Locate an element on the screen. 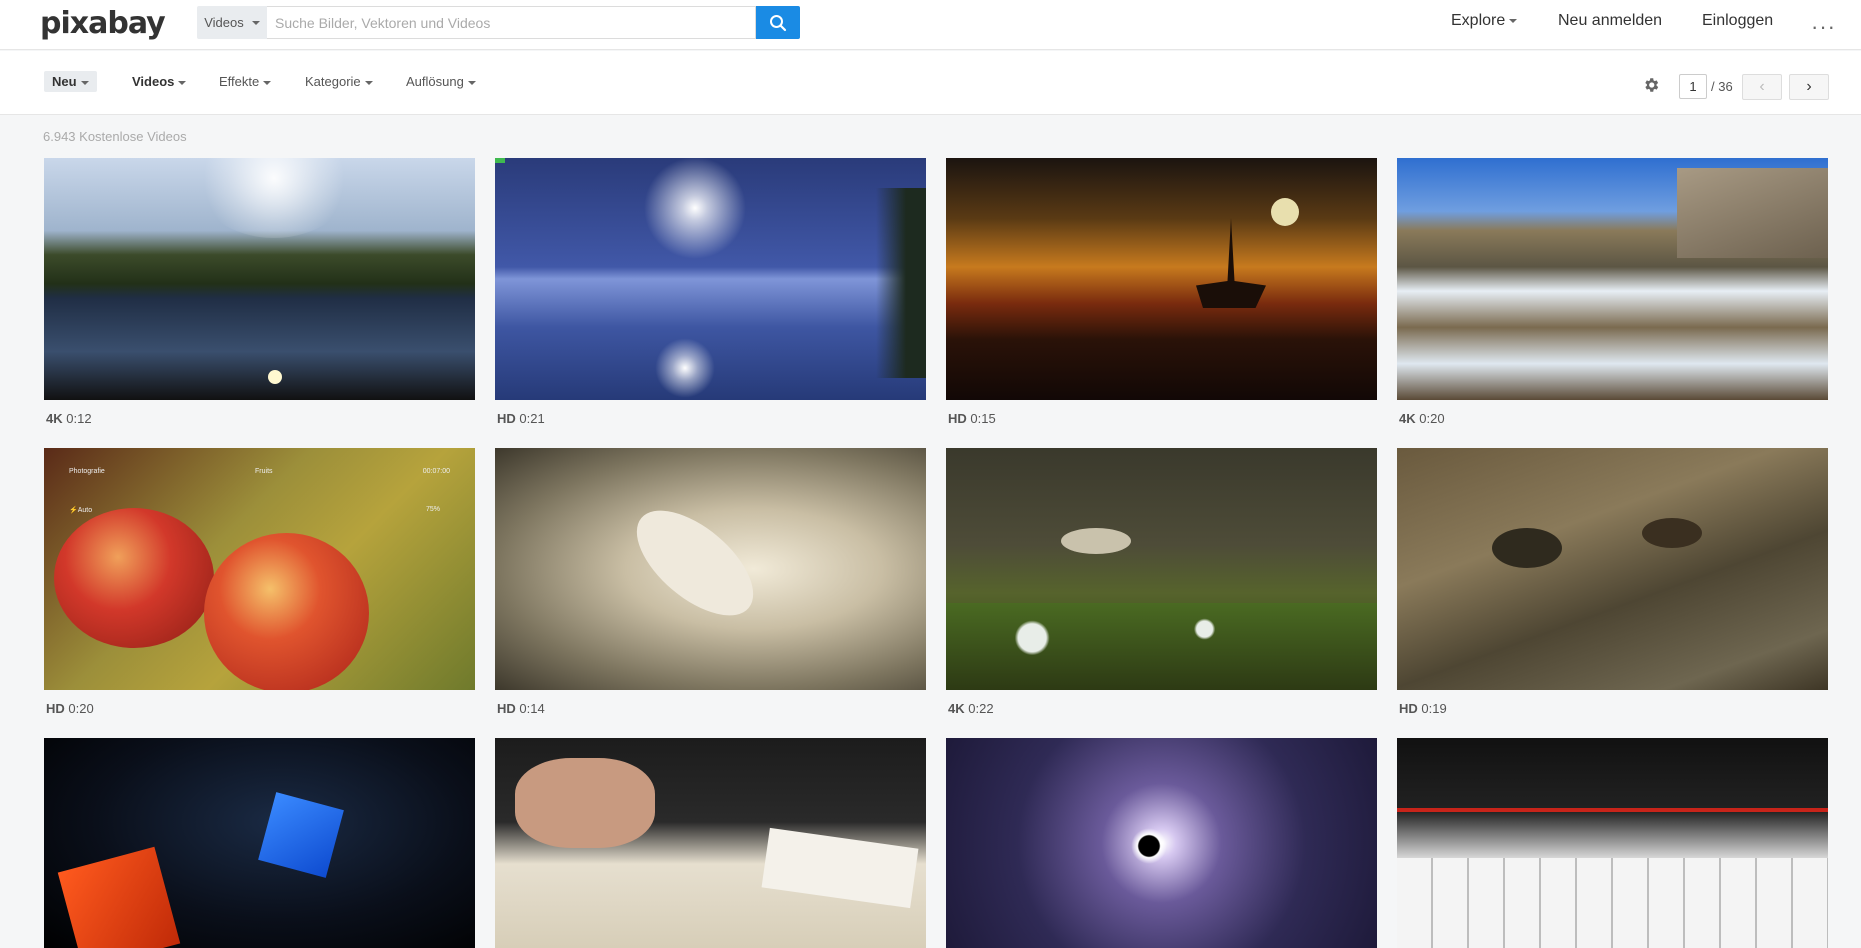 This screenshot has width=1861, height=948. video-card: 4K 0:12 is located at coordinates (259, 292).